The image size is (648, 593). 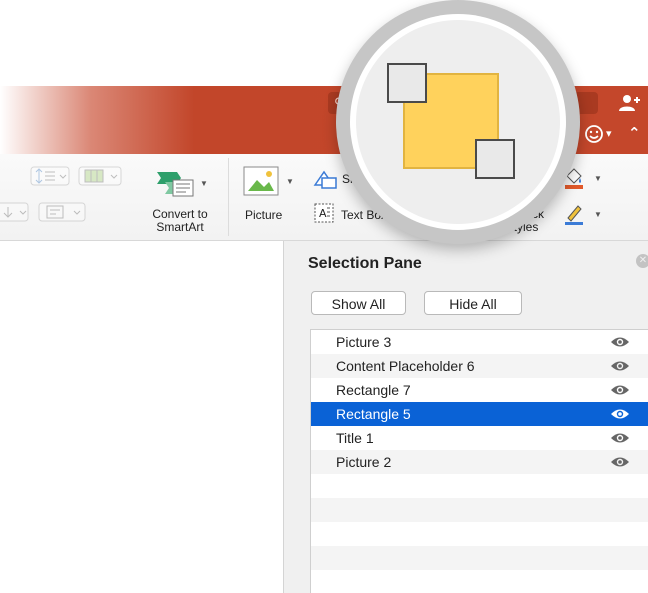 I want to click on add-person-icon, so click(x=630, y=103).